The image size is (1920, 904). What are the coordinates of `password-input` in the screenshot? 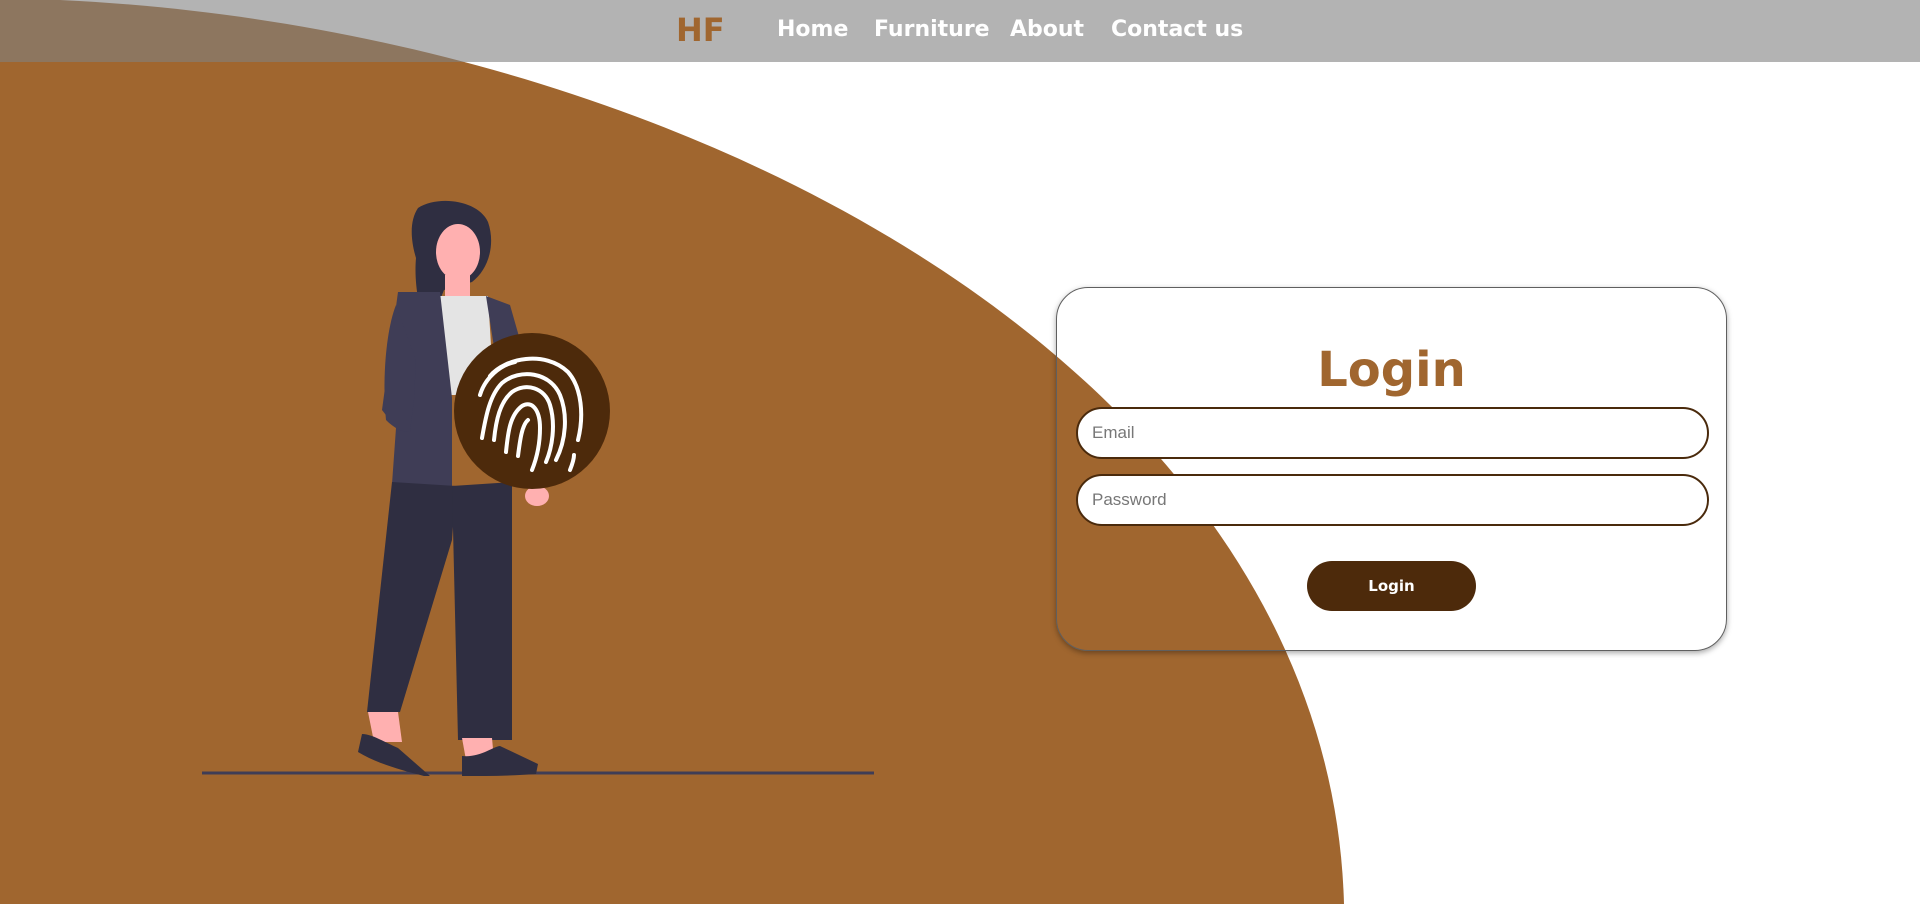 It's located at (1392, 500).